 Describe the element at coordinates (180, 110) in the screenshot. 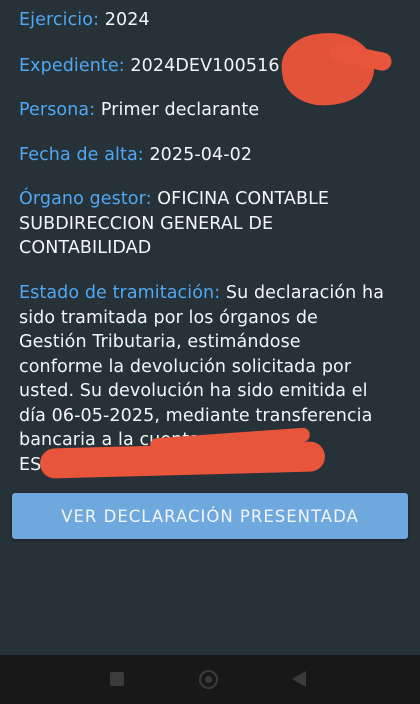

I see `persona-value: Primer declarante` at that location.